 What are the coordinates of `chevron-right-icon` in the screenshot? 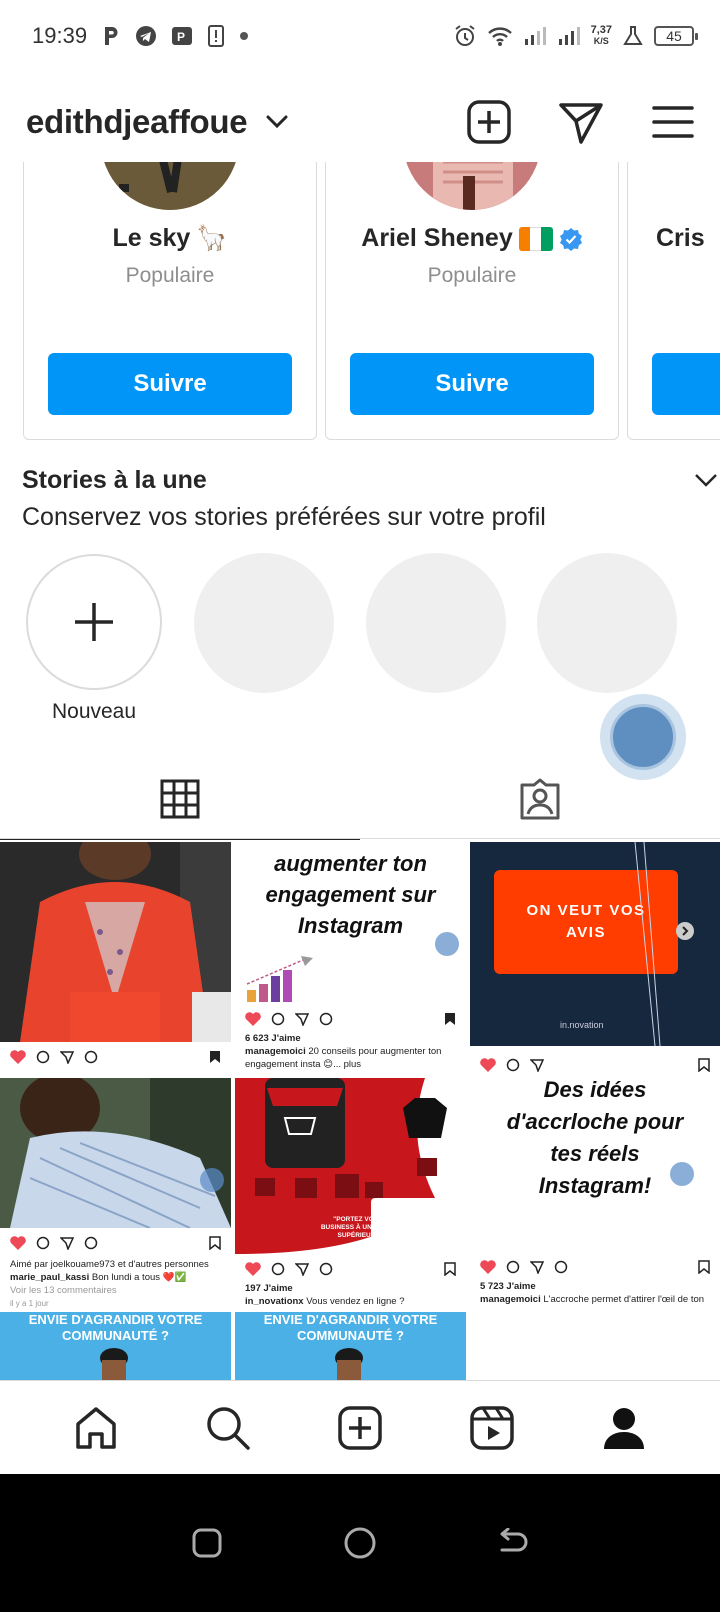 It's located at (685, 931).